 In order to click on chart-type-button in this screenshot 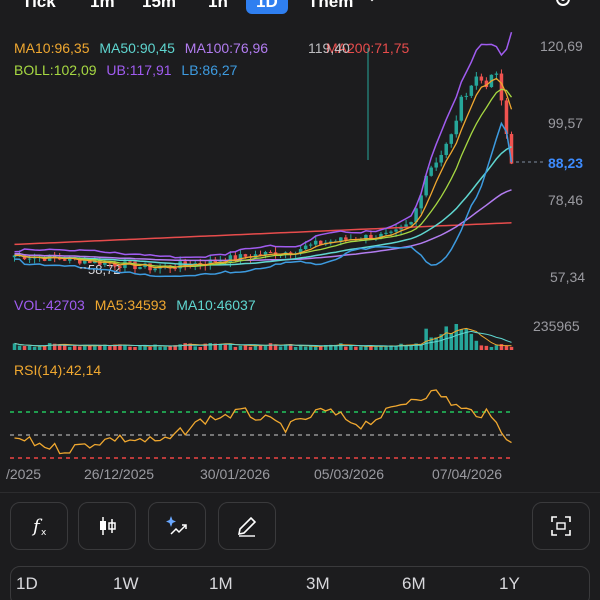, I will do `click(107, 526)`.